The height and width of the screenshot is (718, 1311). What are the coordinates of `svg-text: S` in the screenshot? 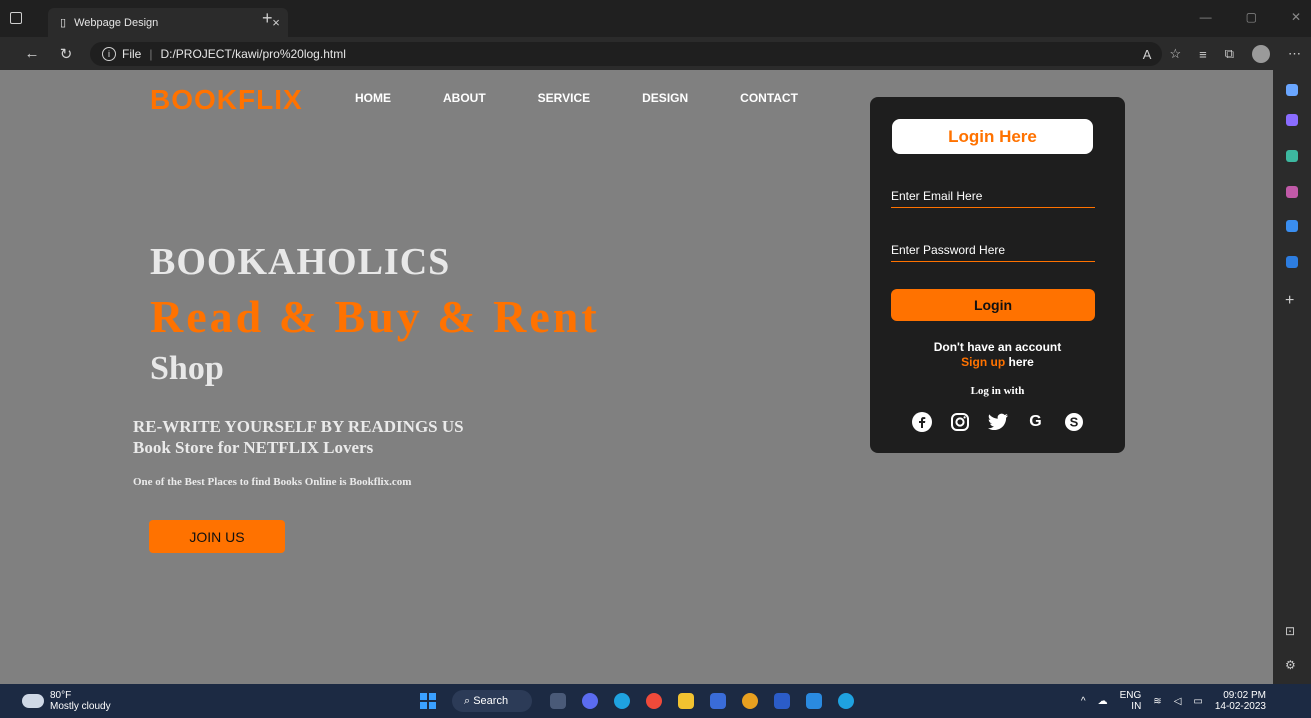 It's located at (1073, 422).